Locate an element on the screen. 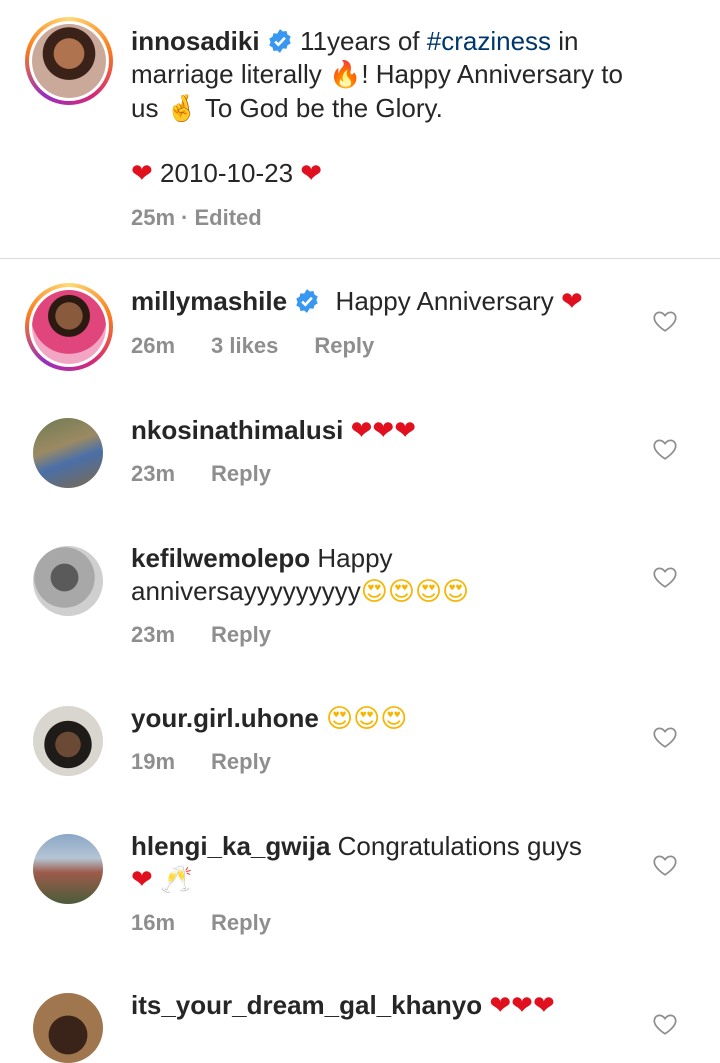 The height and width of the screenshot is (1063, 720). comment-username: its_your_dream_gal_khanyo is located at coordinates (306, 1005).